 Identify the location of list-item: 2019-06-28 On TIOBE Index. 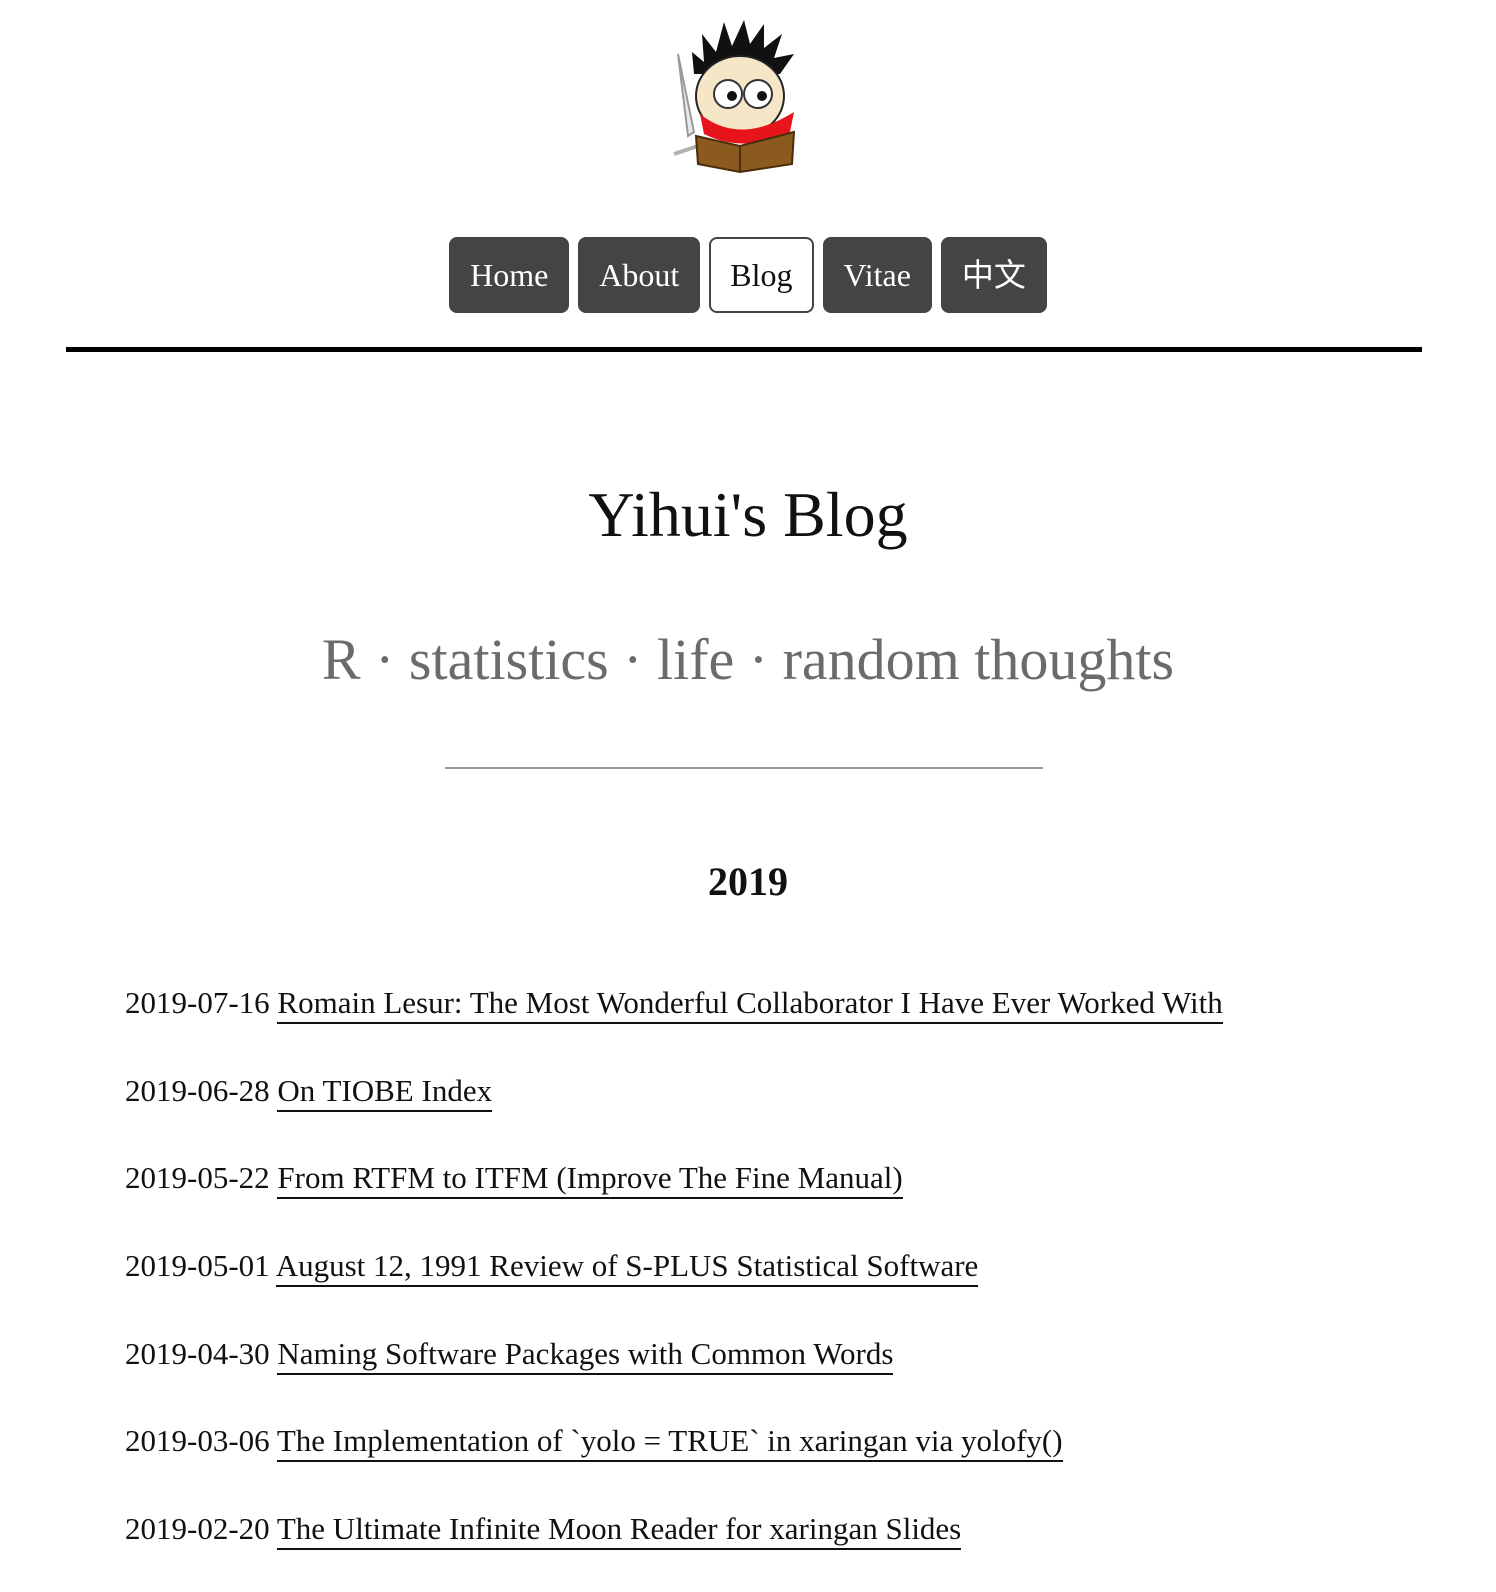
(775, 1110).